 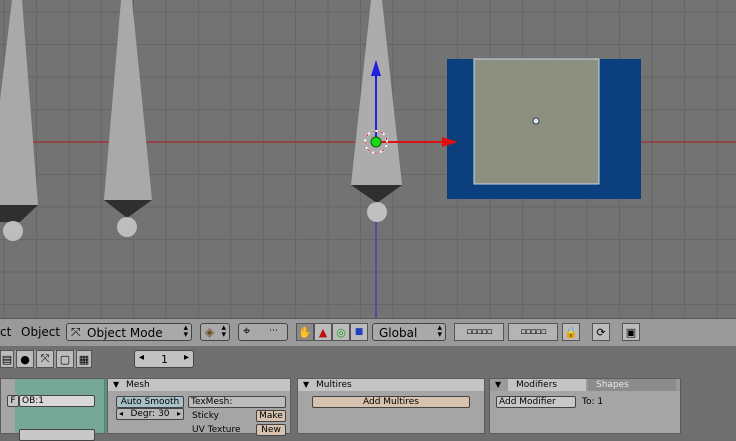 I want to click on tab-shapes: Shapes, so click(x=632, y=385).